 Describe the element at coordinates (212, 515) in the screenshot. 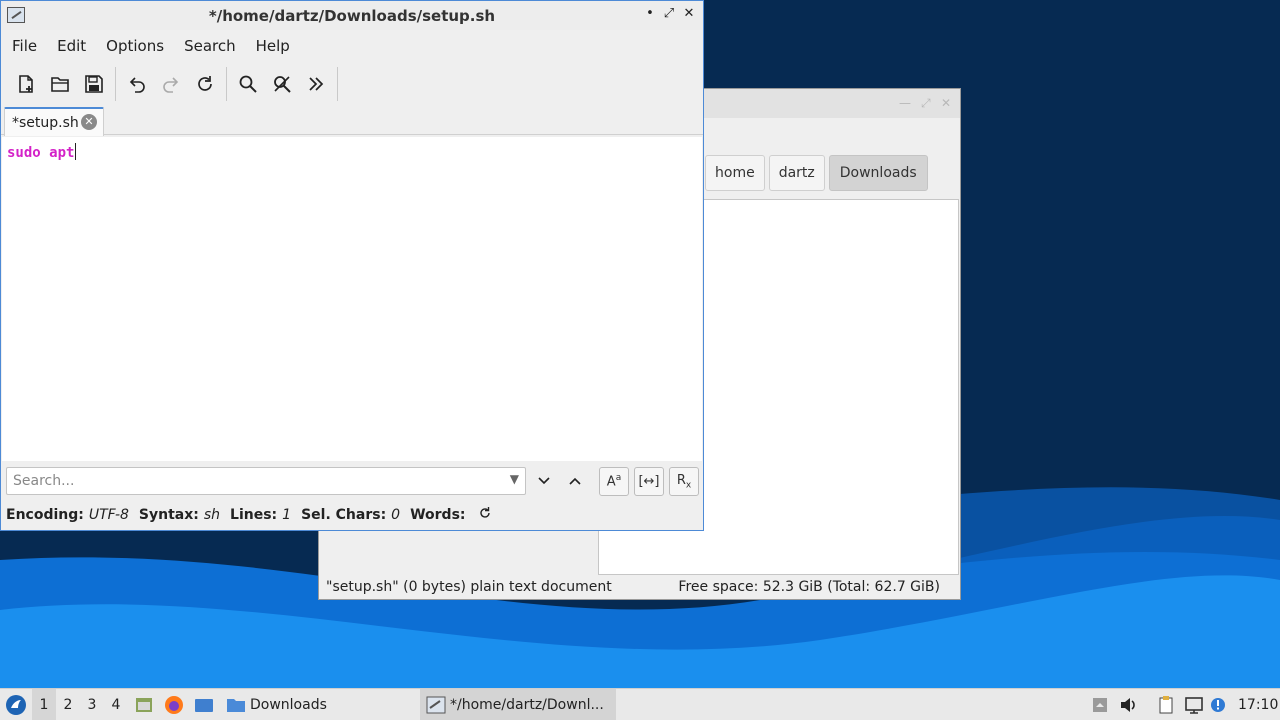

I see `syntax-value: sh` at that location.